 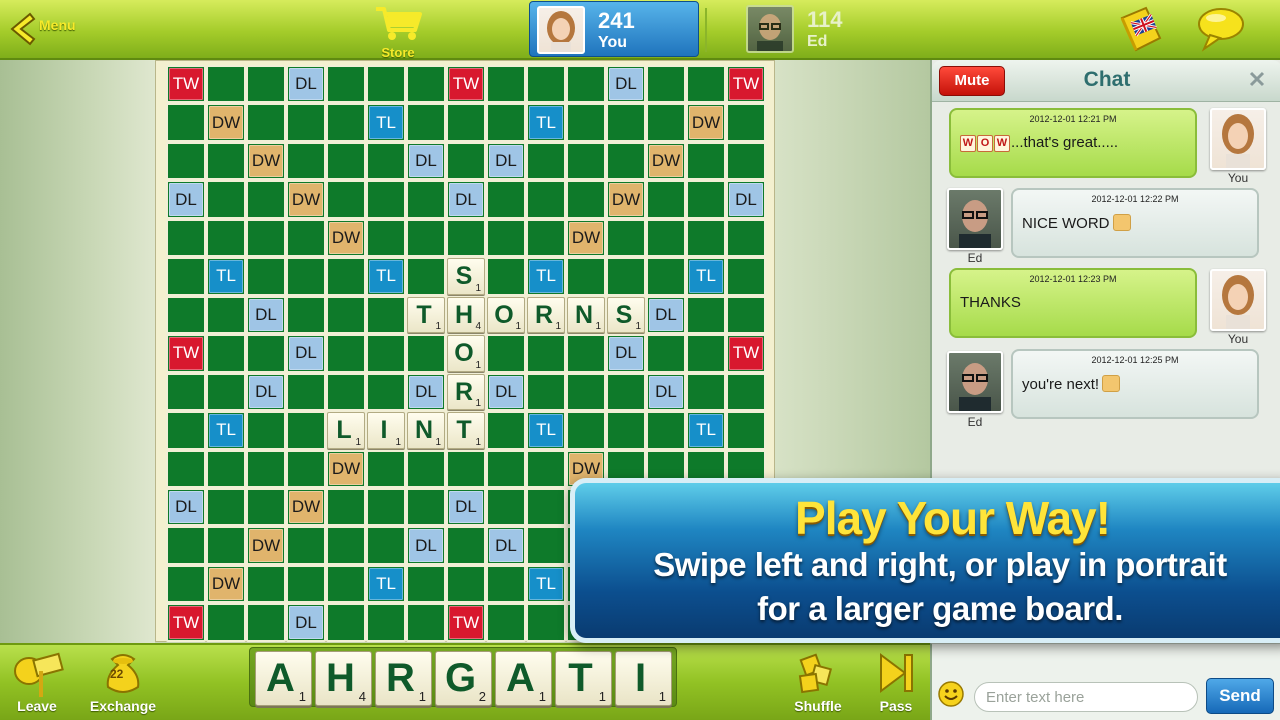 What do you see at coordinates (37, 684) in the screenshot?
I see `leave-button: Leave` at bounding box center [37, 684].